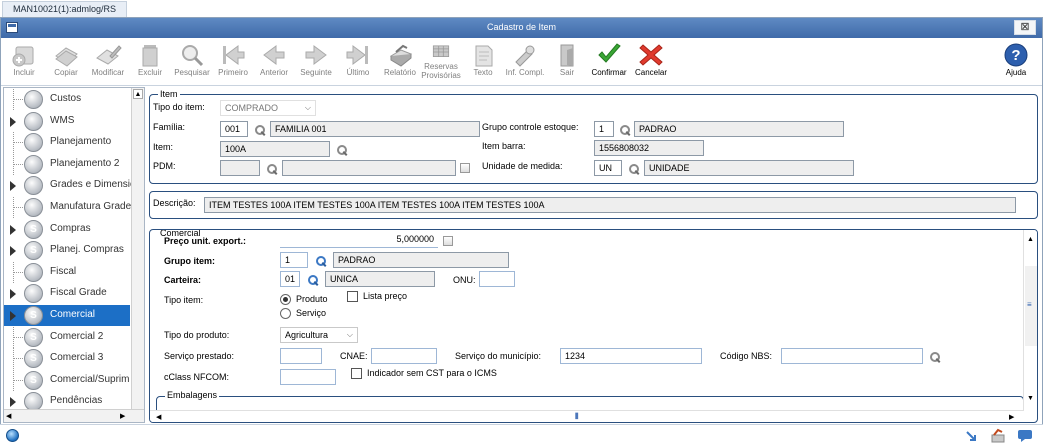 The width and height of the screenshot is (1043, 446). What do you see at coordinates (67, 142) in the screenshot?
I see `sidebar-item: Planejamento` at bounding box center [67, 142].